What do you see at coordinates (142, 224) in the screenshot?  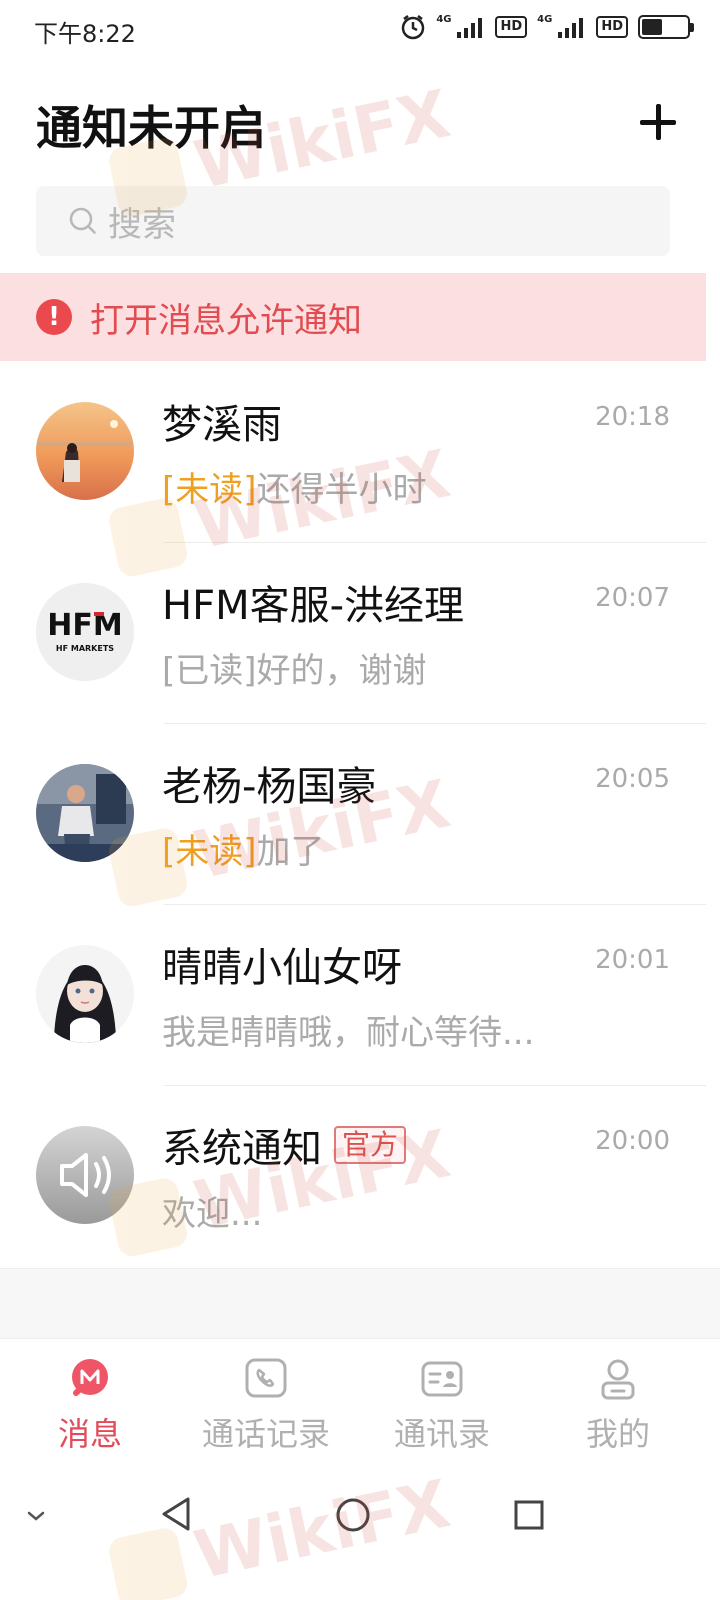 I see `search-placeholder: 搜索` at bounding box center [142, 224].